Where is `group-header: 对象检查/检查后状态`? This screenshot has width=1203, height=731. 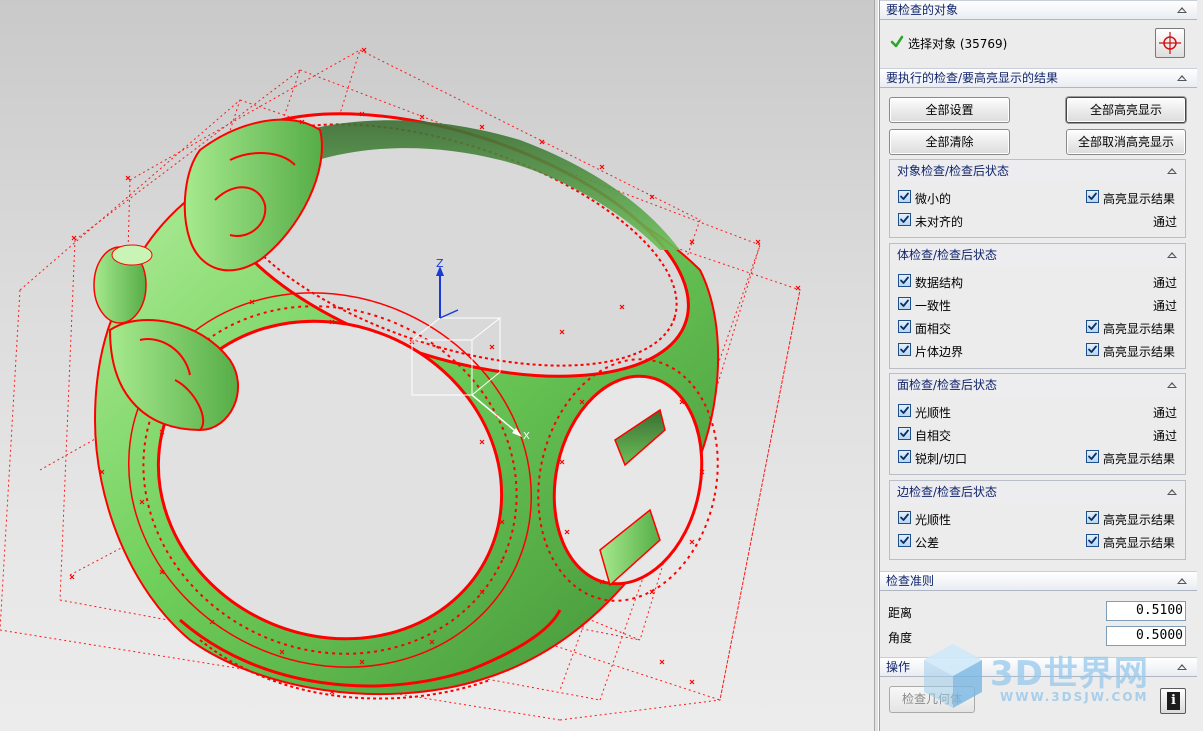 group-header: 对象检查/检查后状态 is located at coordinates (1037, 171).